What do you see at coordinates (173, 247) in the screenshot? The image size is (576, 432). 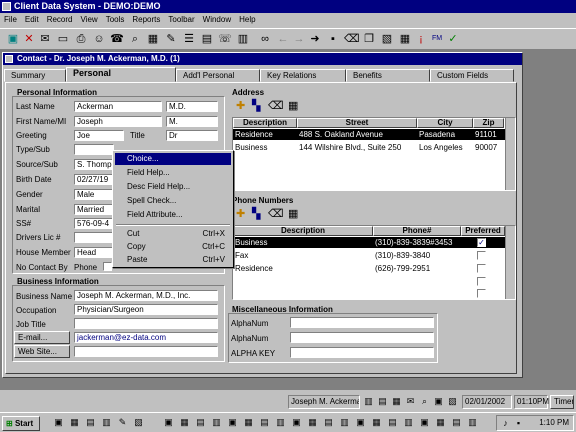 I see `menu-item-copy: Copy Ctrl+C` at bounding box center [173, 247].